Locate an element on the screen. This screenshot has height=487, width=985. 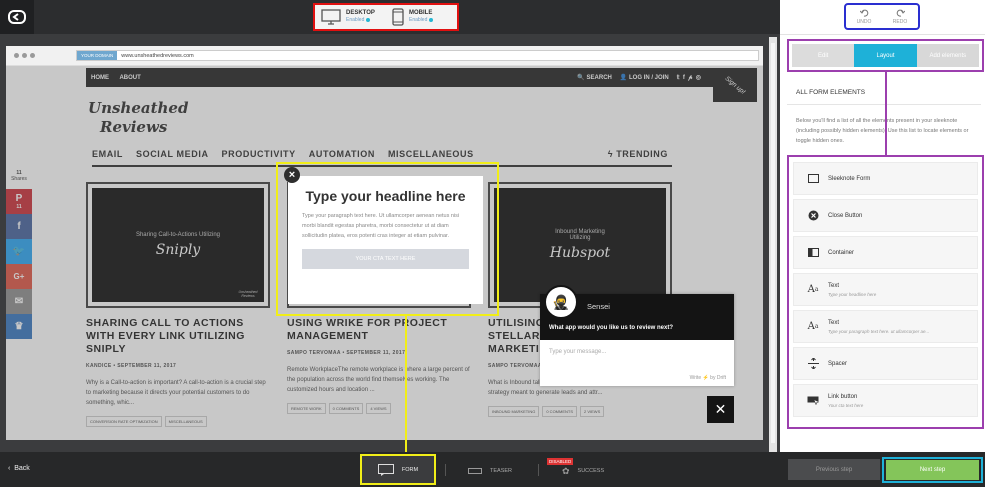
step-form-label: FORM is located at coordinates (410, 469).